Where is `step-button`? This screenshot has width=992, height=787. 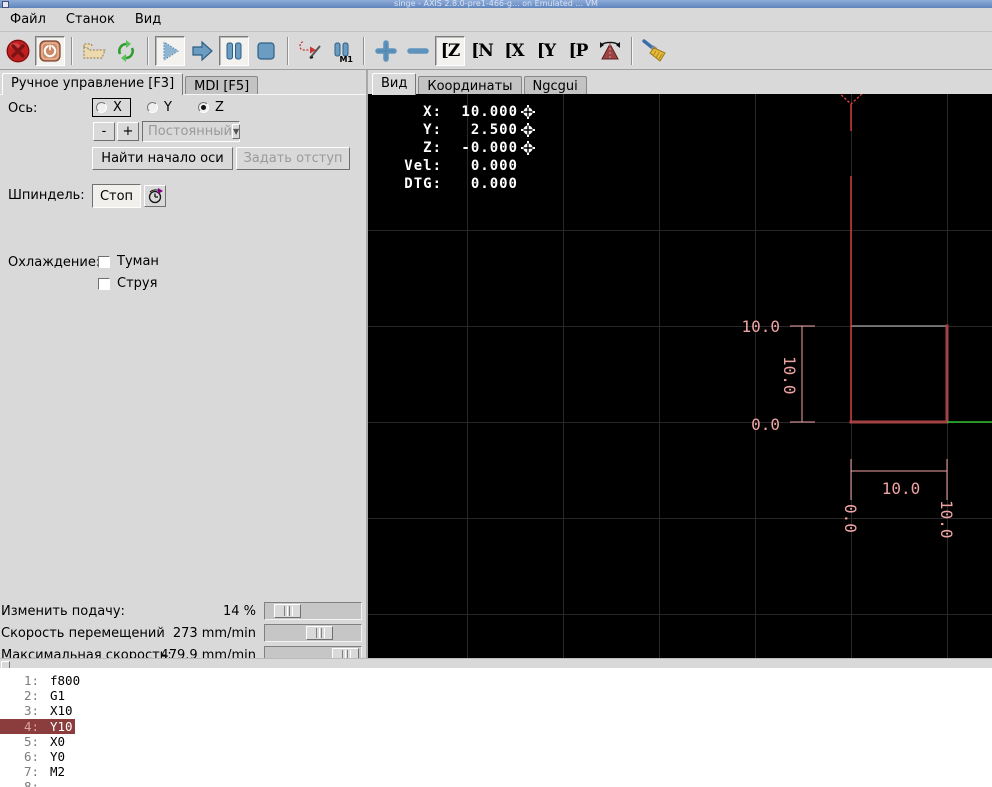 step-button is located at coordinates (202, 51).